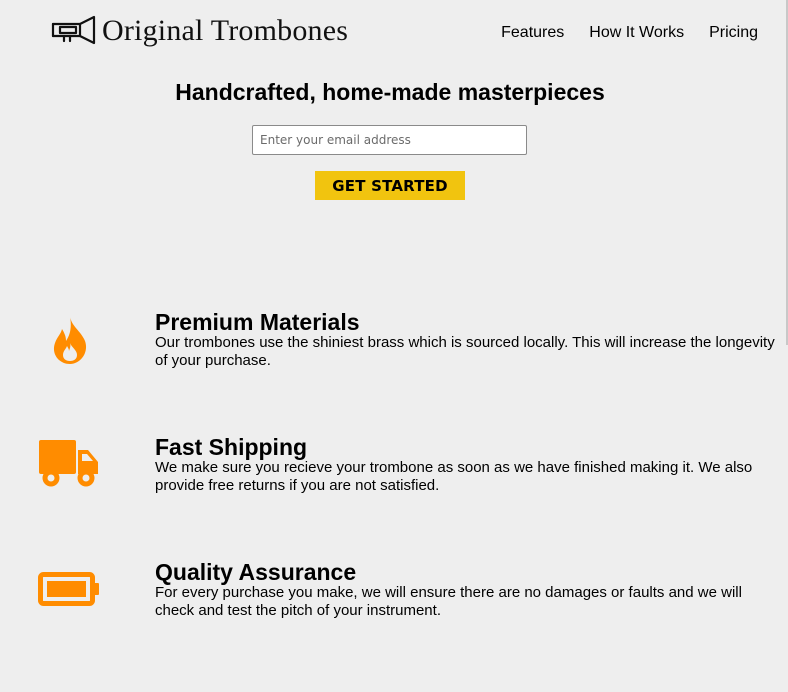 This screenshot has width=788, height=692. What do you see at coordinates (68, 589) in the screenshot?
I see `battery-icon` at bounding box center [68, 589].